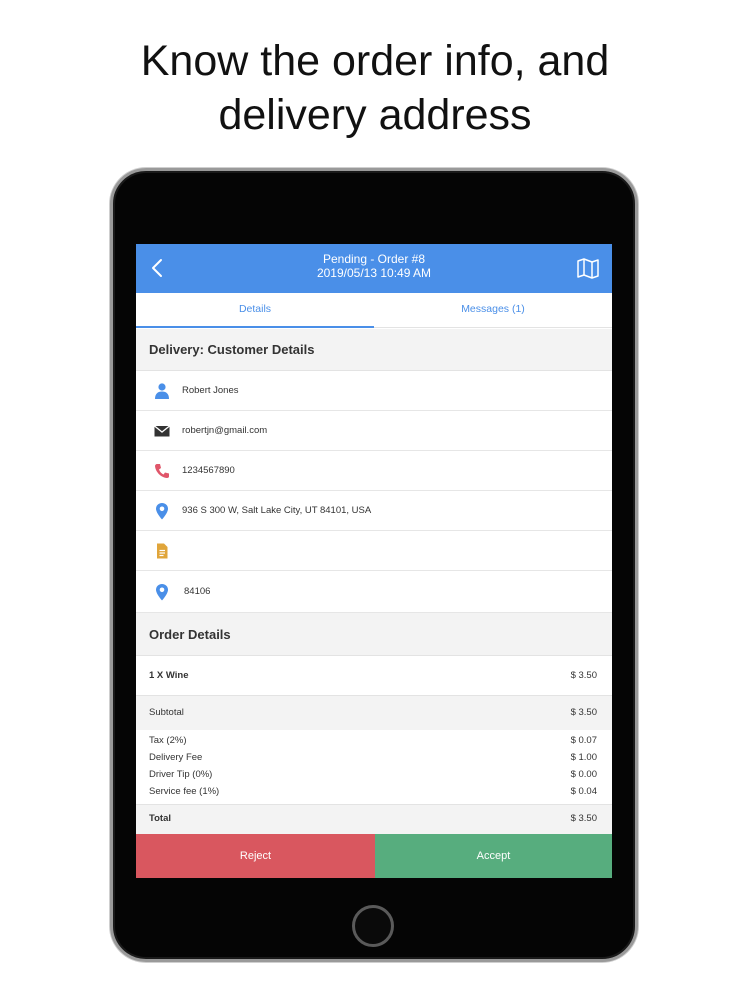 The height and width of the screenshot is (1000, 750). What do you see at coordinates (224, 431) in the screenshot?
I see `customer-email: robertjn@gmail.com` at bounding box center [224, 431].